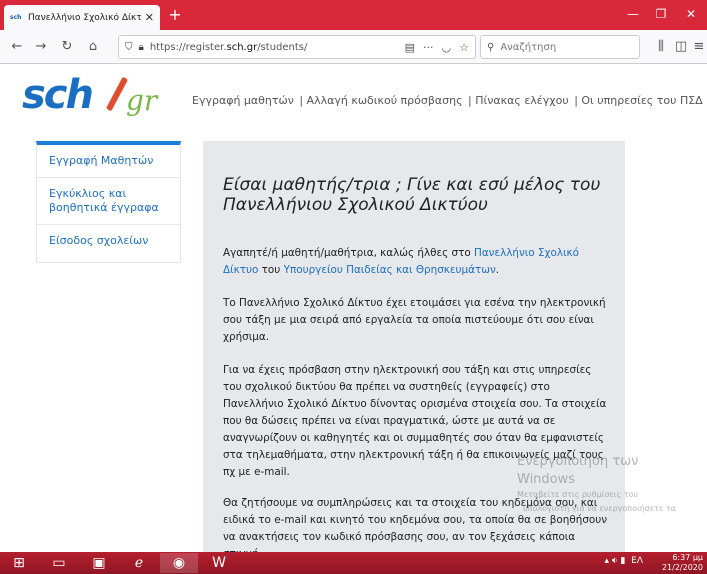 Image resolution: width=707 pixels, height=574 pixels. I want to click on sch-logo: sch gr, so click(97, 96).